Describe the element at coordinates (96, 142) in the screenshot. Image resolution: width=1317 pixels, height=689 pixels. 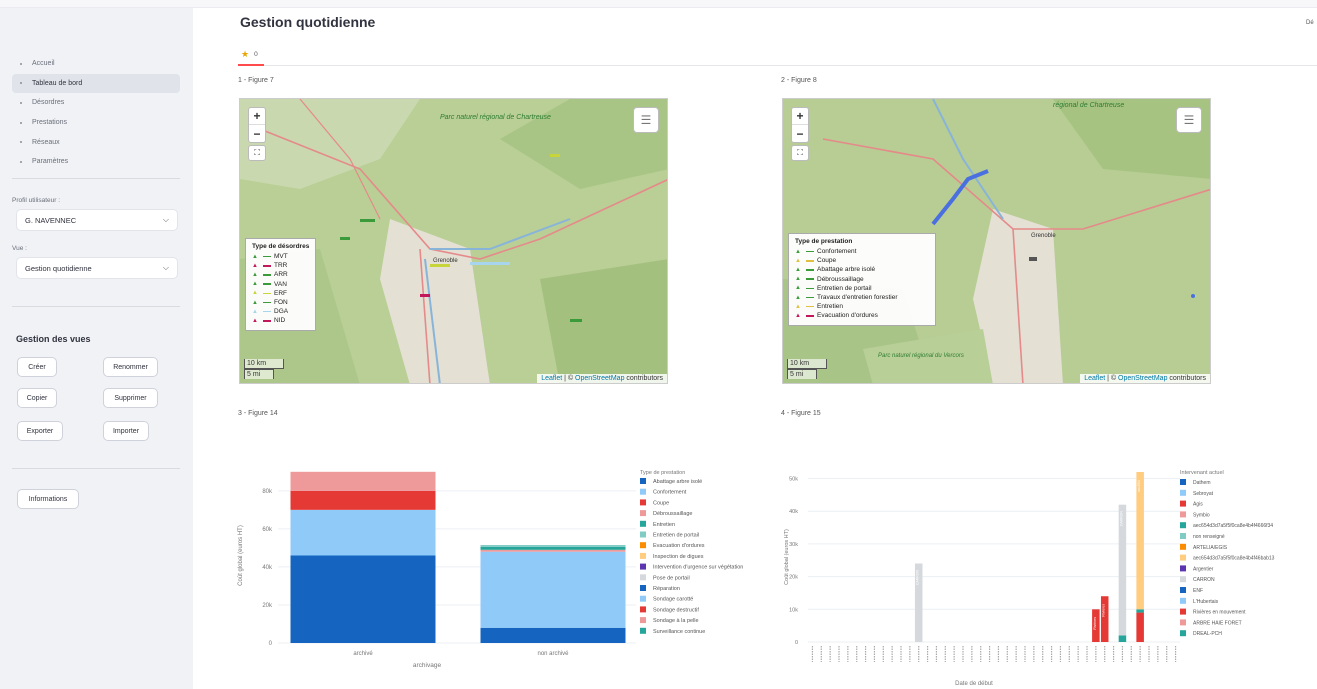
I see `sidebar-item-4: Réseaux` at that location.